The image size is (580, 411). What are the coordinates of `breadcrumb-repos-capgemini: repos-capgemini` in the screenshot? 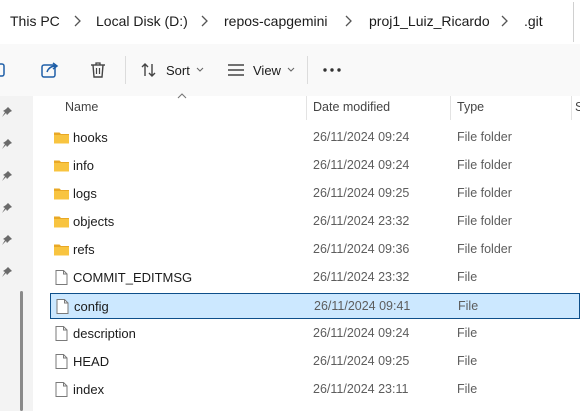 It's located at (276, 21).